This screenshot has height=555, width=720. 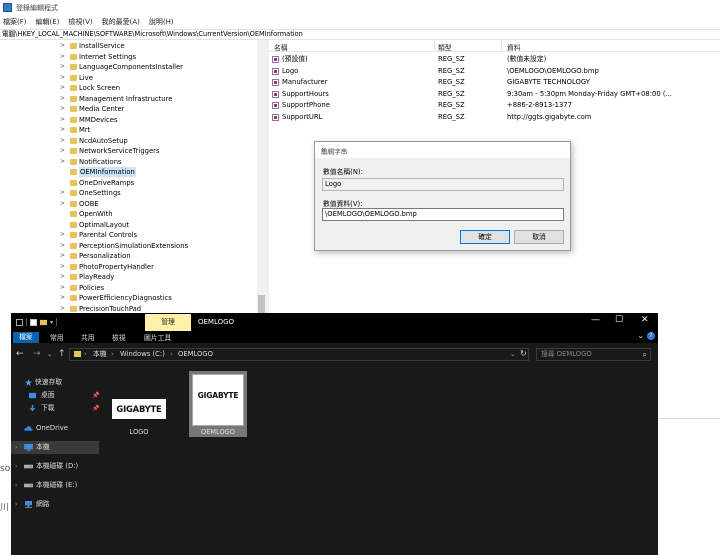 What do you see at coordinates (168, 322) in the screenshot?
I see `tab-manage-context: 管理` at bounding box center [168, 322].